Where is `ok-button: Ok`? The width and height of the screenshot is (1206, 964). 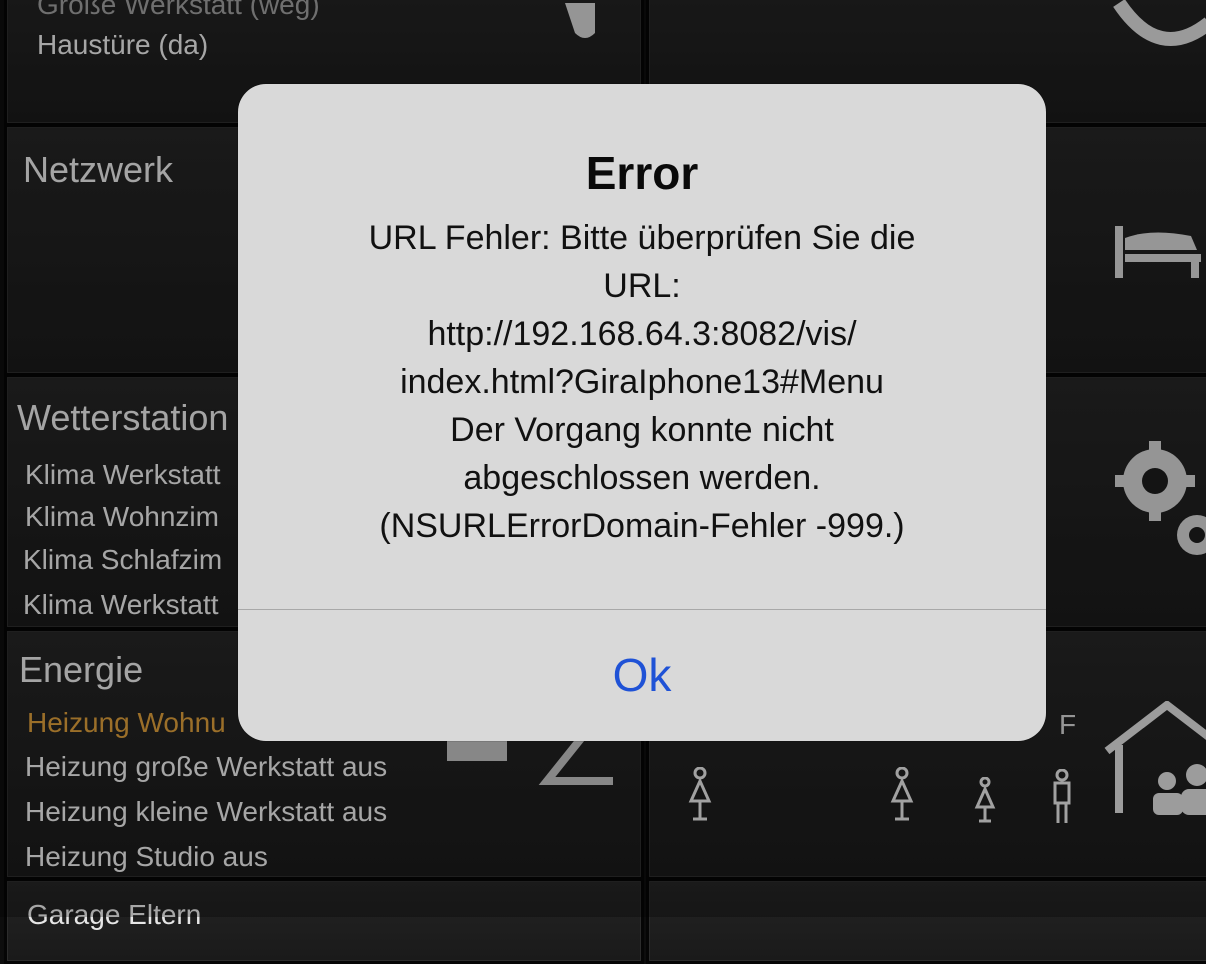 ok-button: Ok is located at coordinates (642, 675).